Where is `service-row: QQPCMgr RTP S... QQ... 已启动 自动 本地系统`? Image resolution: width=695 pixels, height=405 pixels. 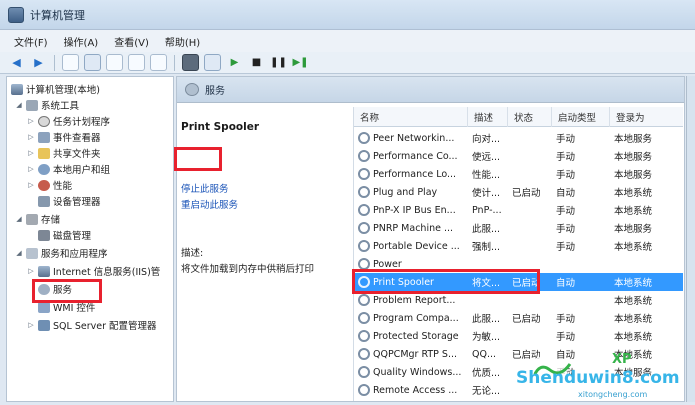
service-row: QQPCMgr RTP S... QQ... 已启动 自动 本地系统 is located at coordinates (518, 354).